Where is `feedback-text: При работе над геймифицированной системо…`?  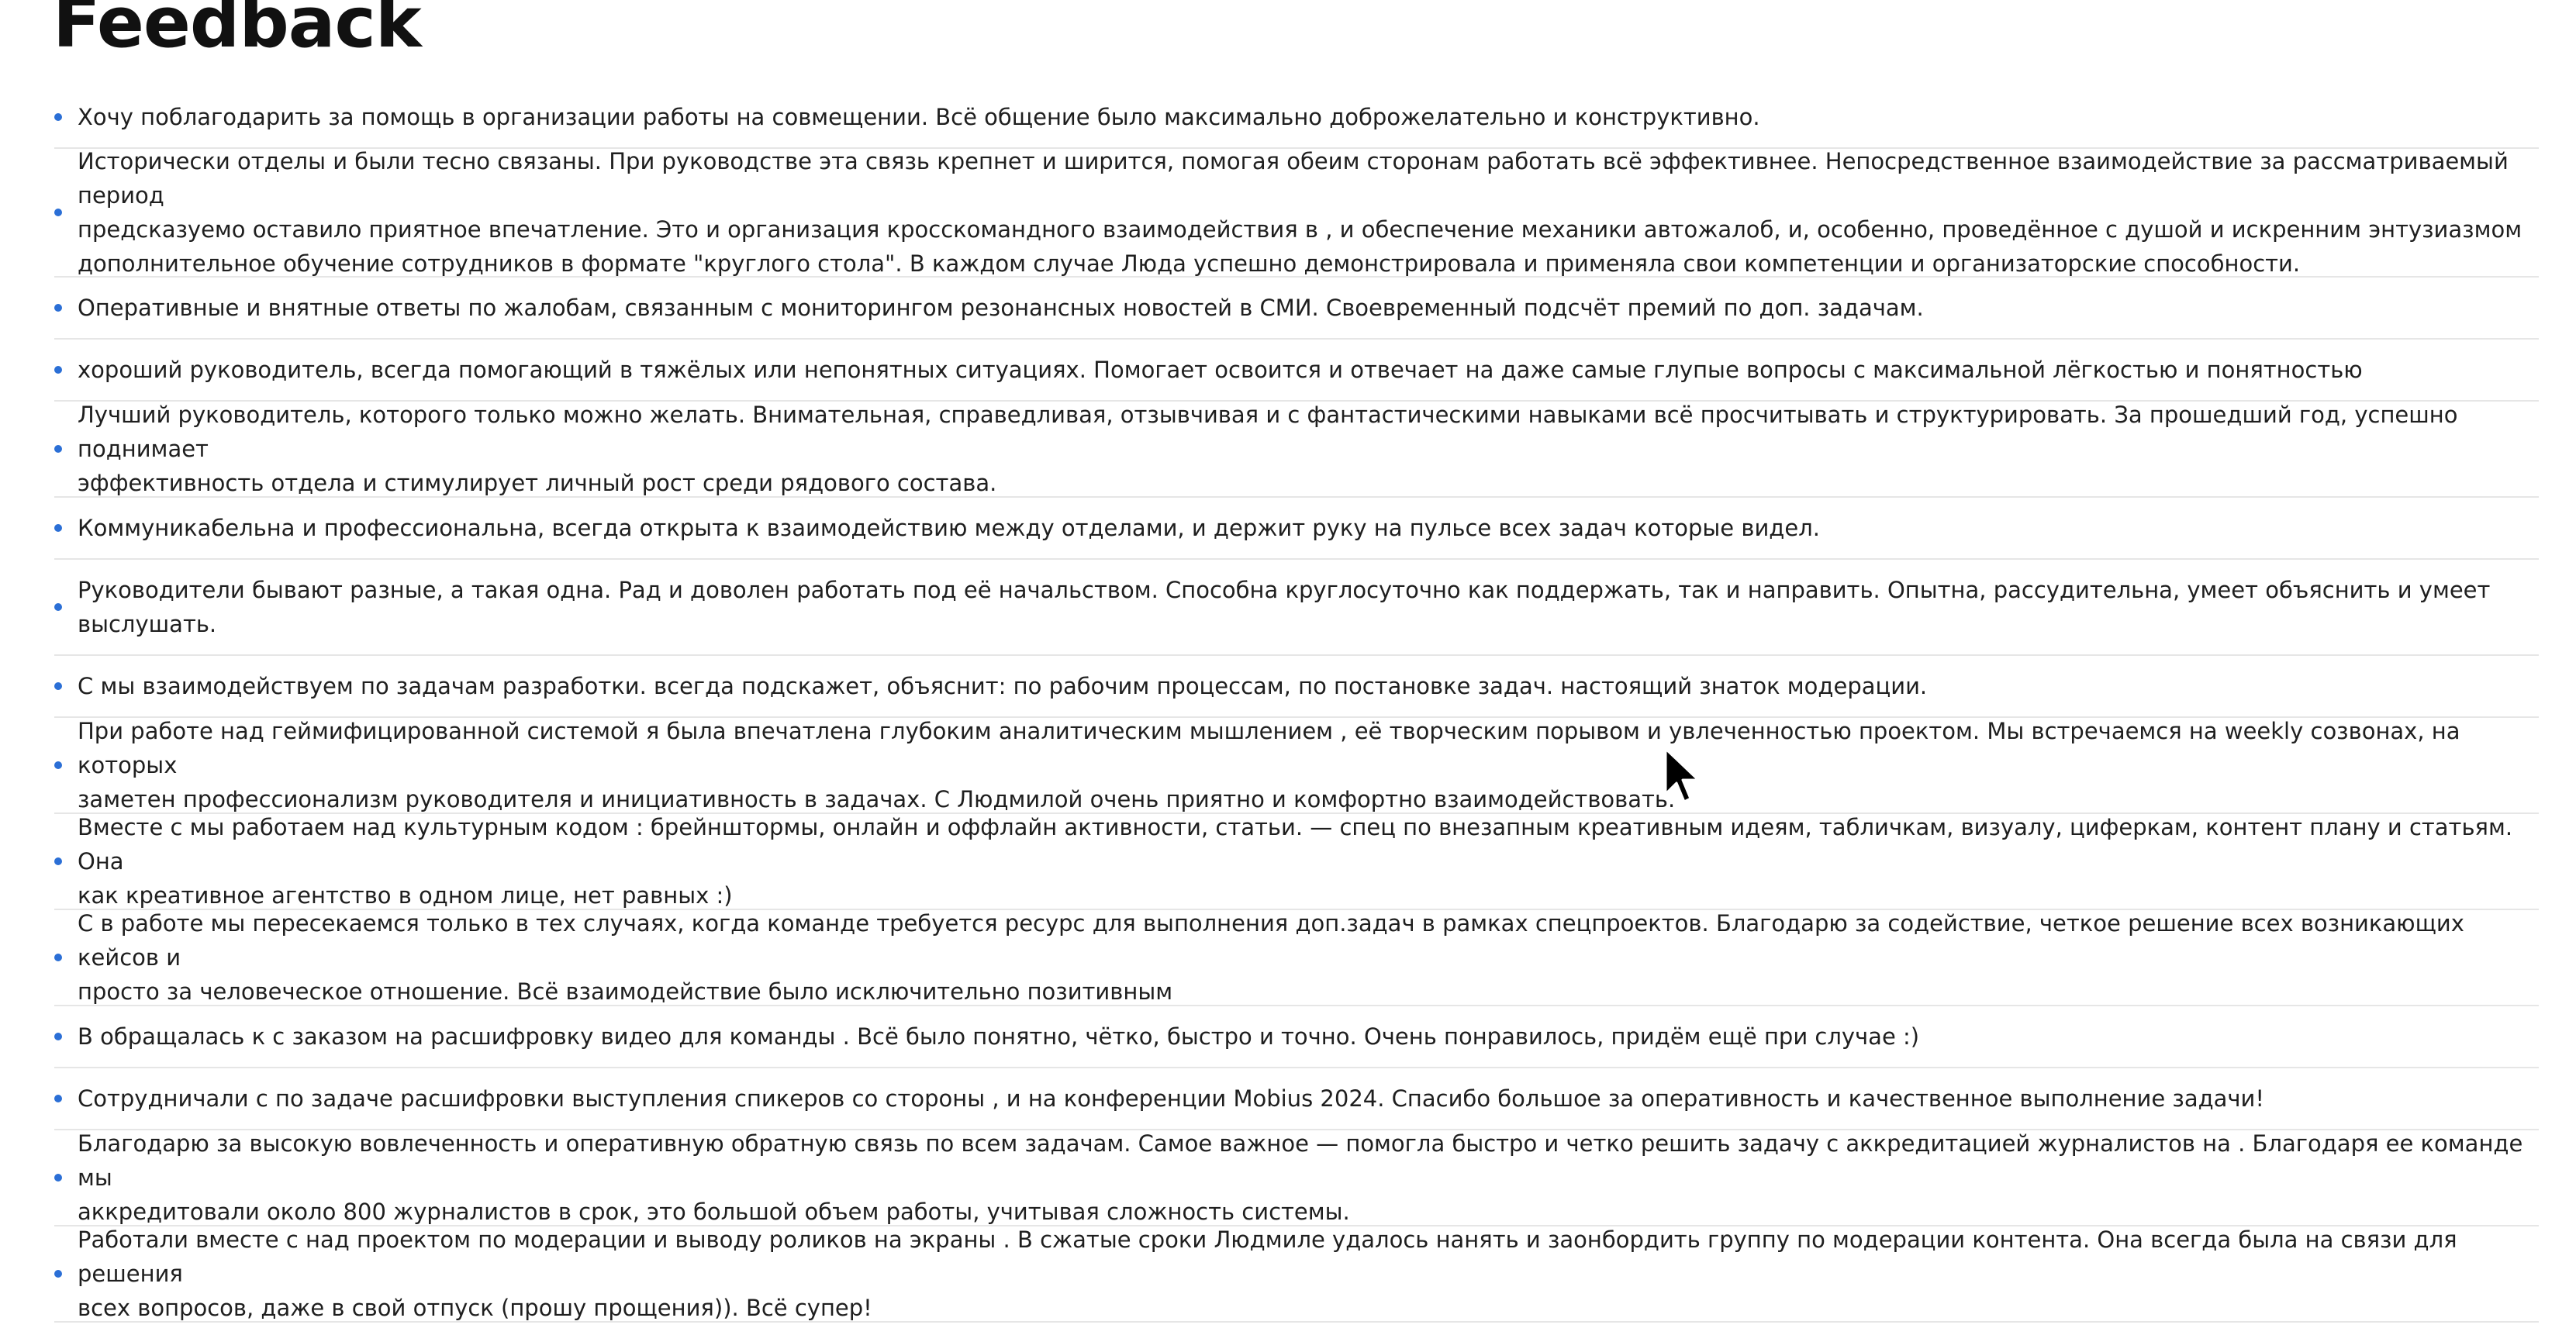
feedback-text: При работе над геймифицированной системо… is located at coordinates (1269, 765).